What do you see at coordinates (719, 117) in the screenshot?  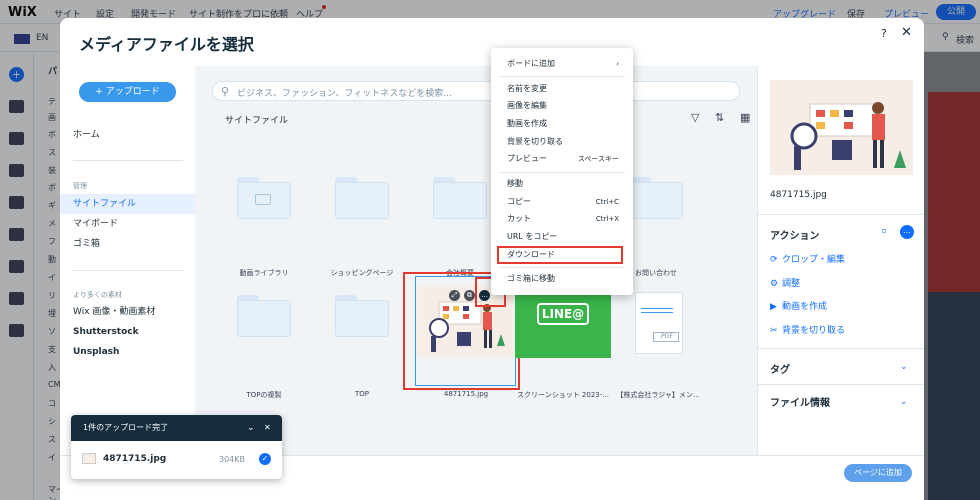 I see `sort-icon: ⇅` at bounding box center [719, 117].